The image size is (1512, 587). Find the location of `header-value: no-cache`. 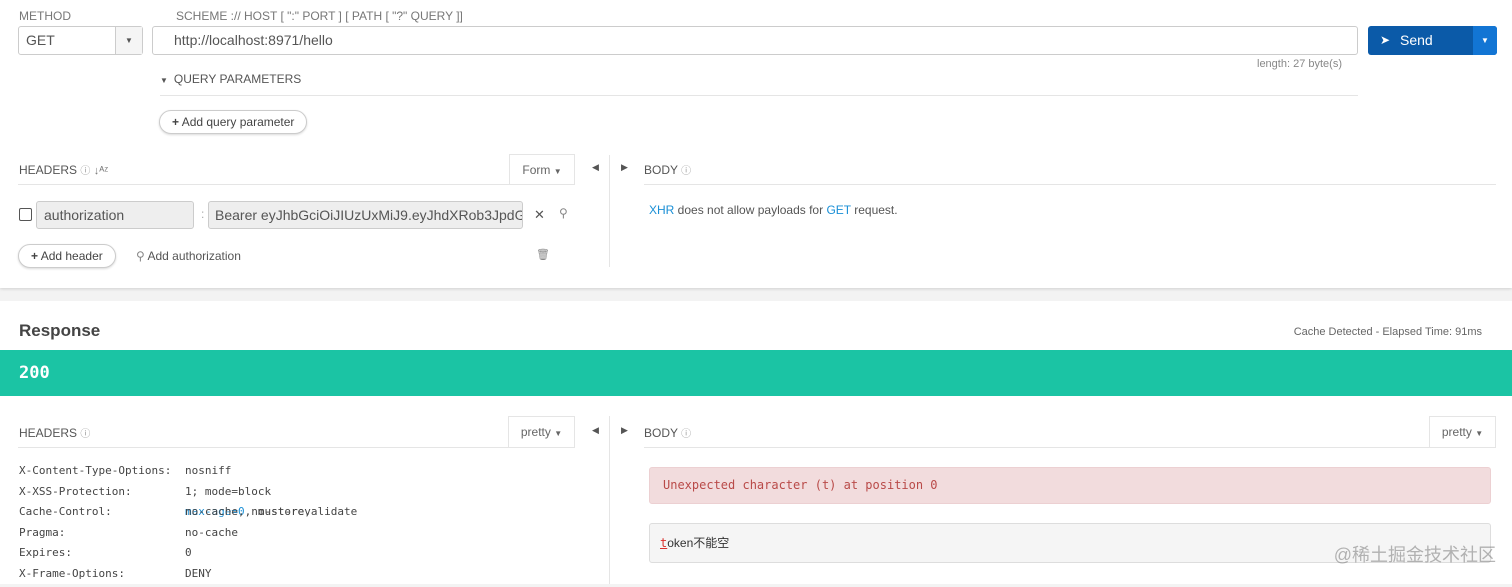

header-value: no-cache is located at coordinates (211, 532).